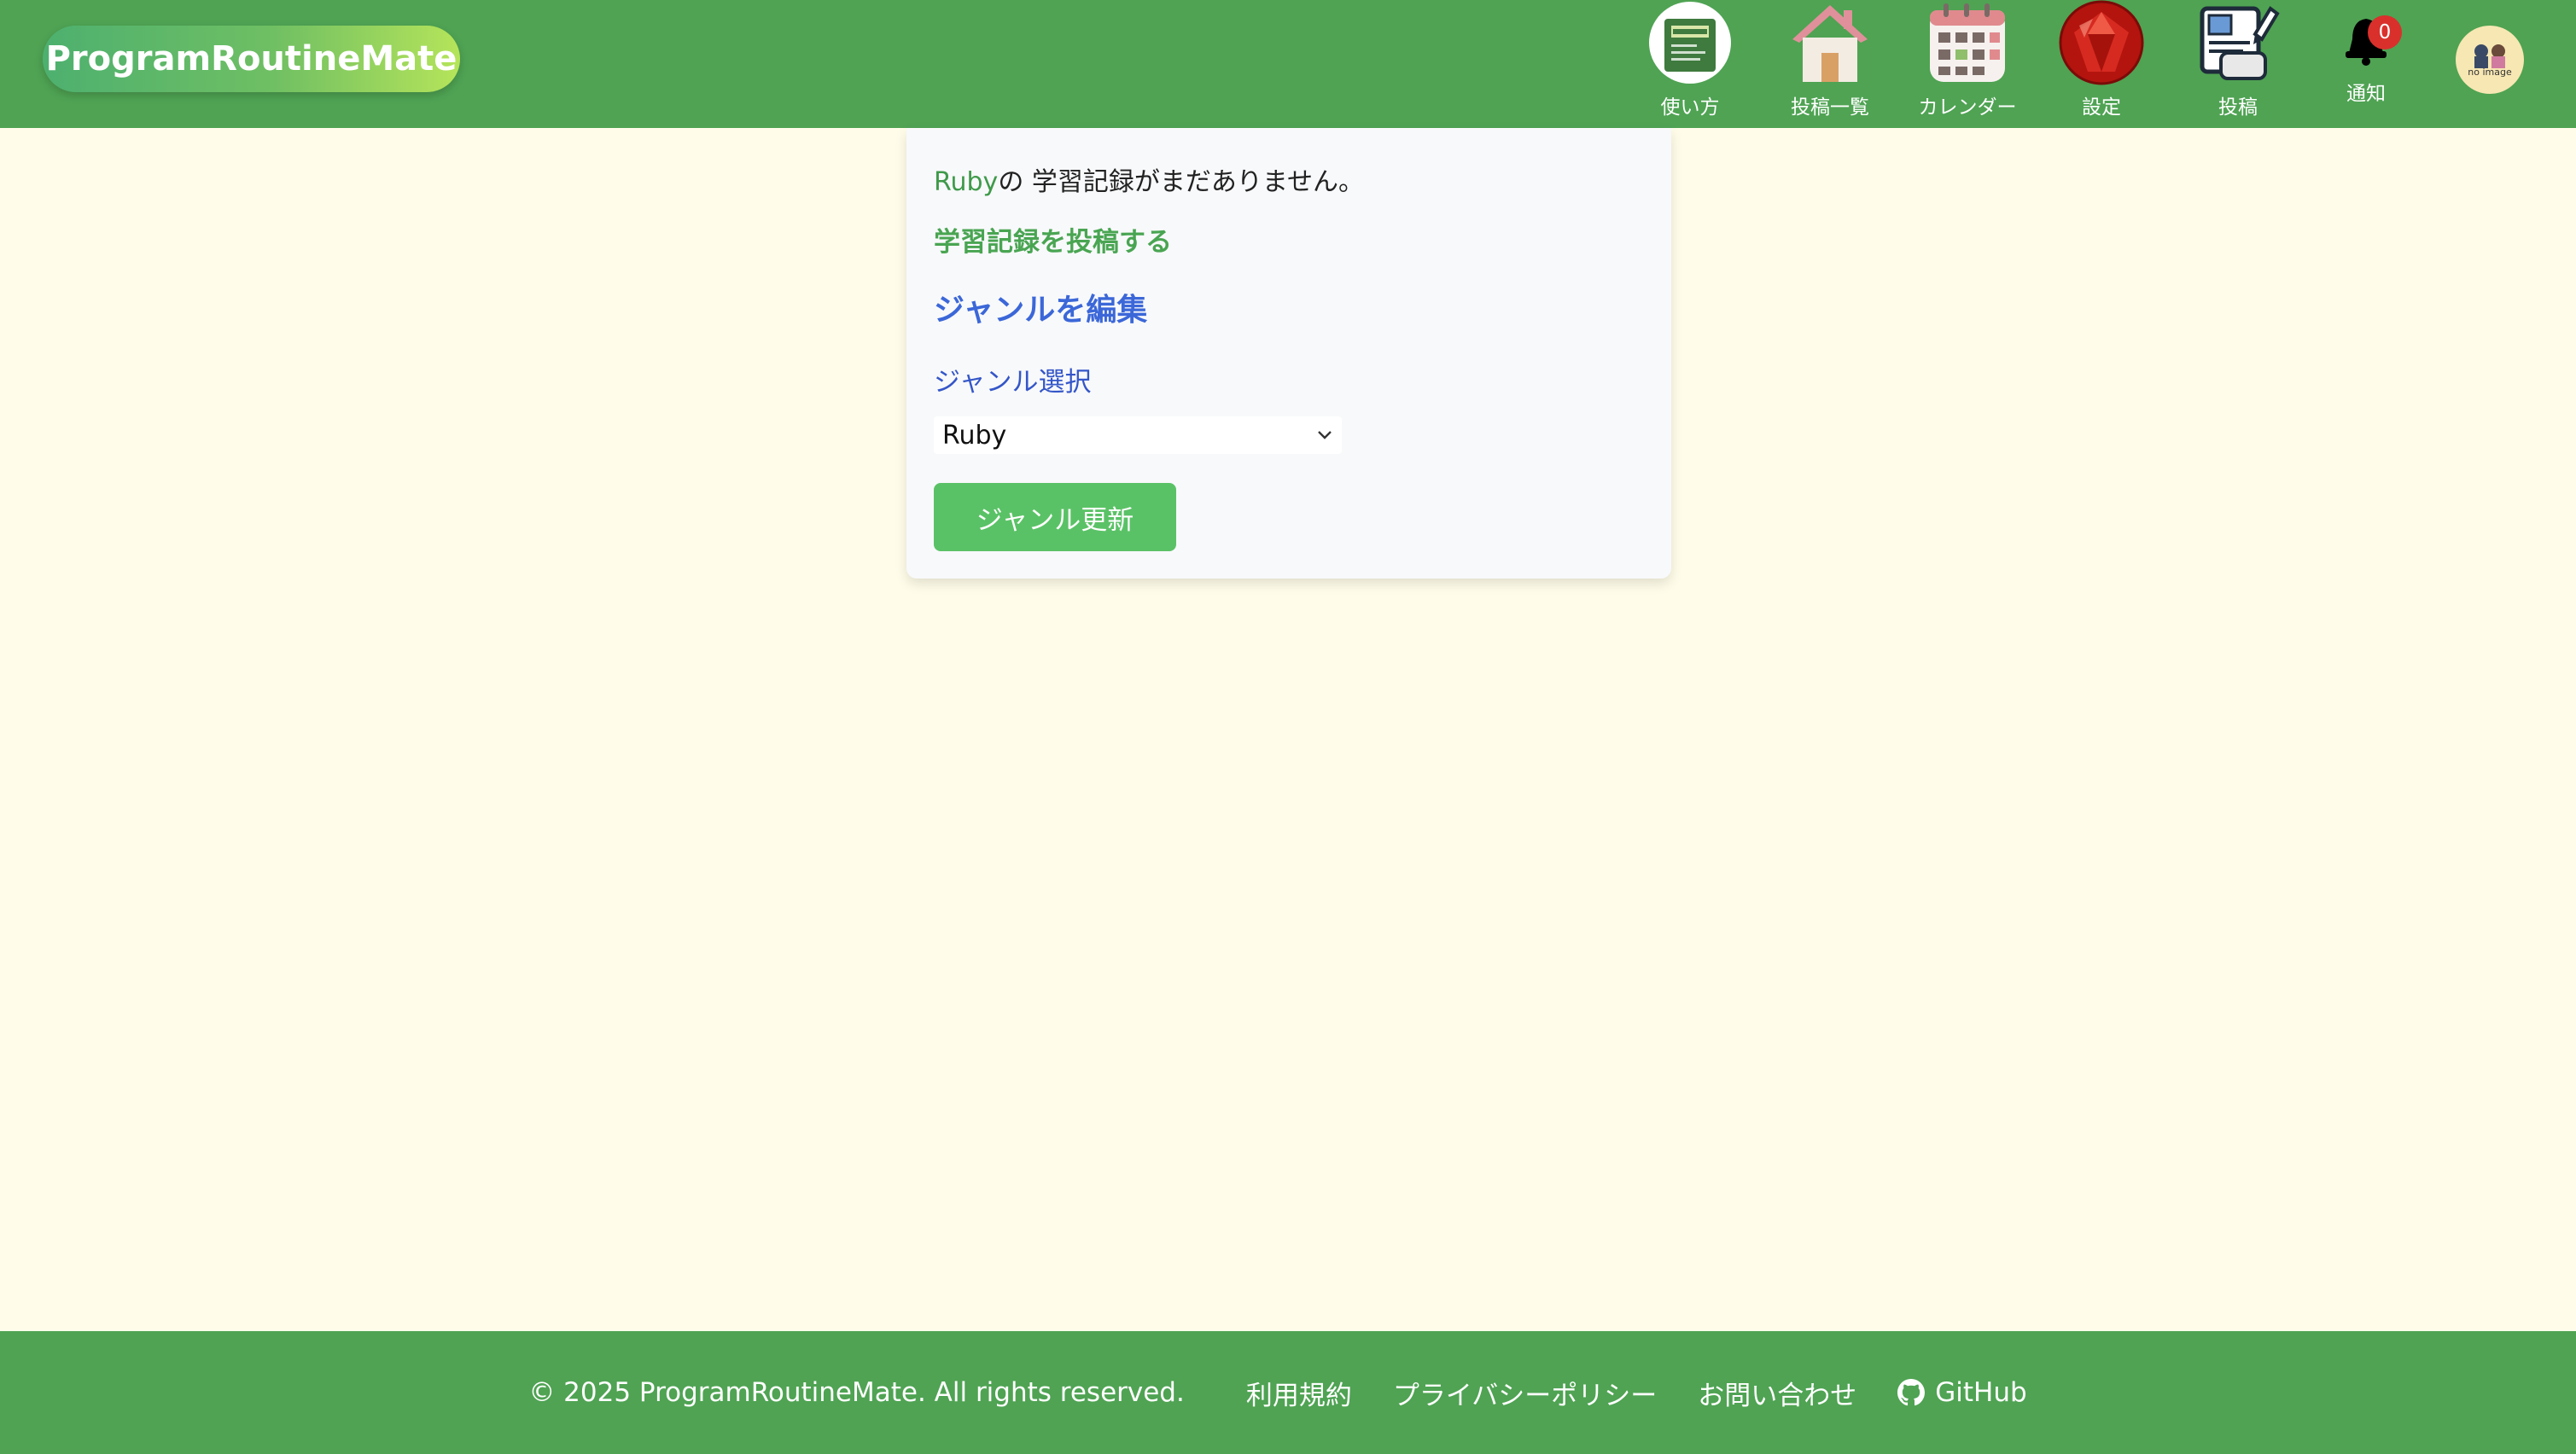 The image size is (2576, 1454). Describe the element at coordinates (974, 436) in the screenshot. I see `genre-select-value: Ruby` at that location.